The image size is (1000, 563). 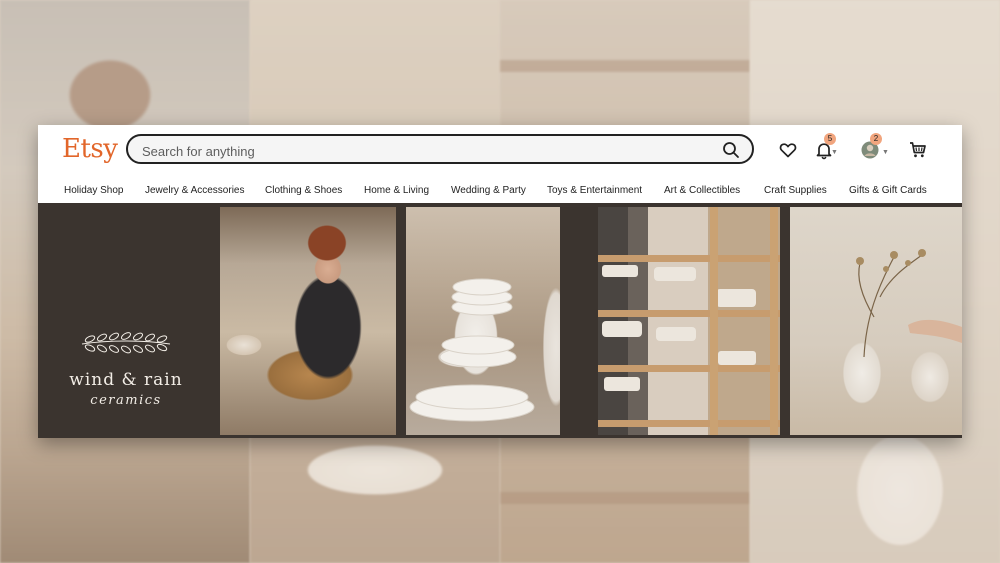 What do you see at coordinates (830, 139) in the screenshot?
I see `notification-count-badge: 5` at bounding box center [830, 139].